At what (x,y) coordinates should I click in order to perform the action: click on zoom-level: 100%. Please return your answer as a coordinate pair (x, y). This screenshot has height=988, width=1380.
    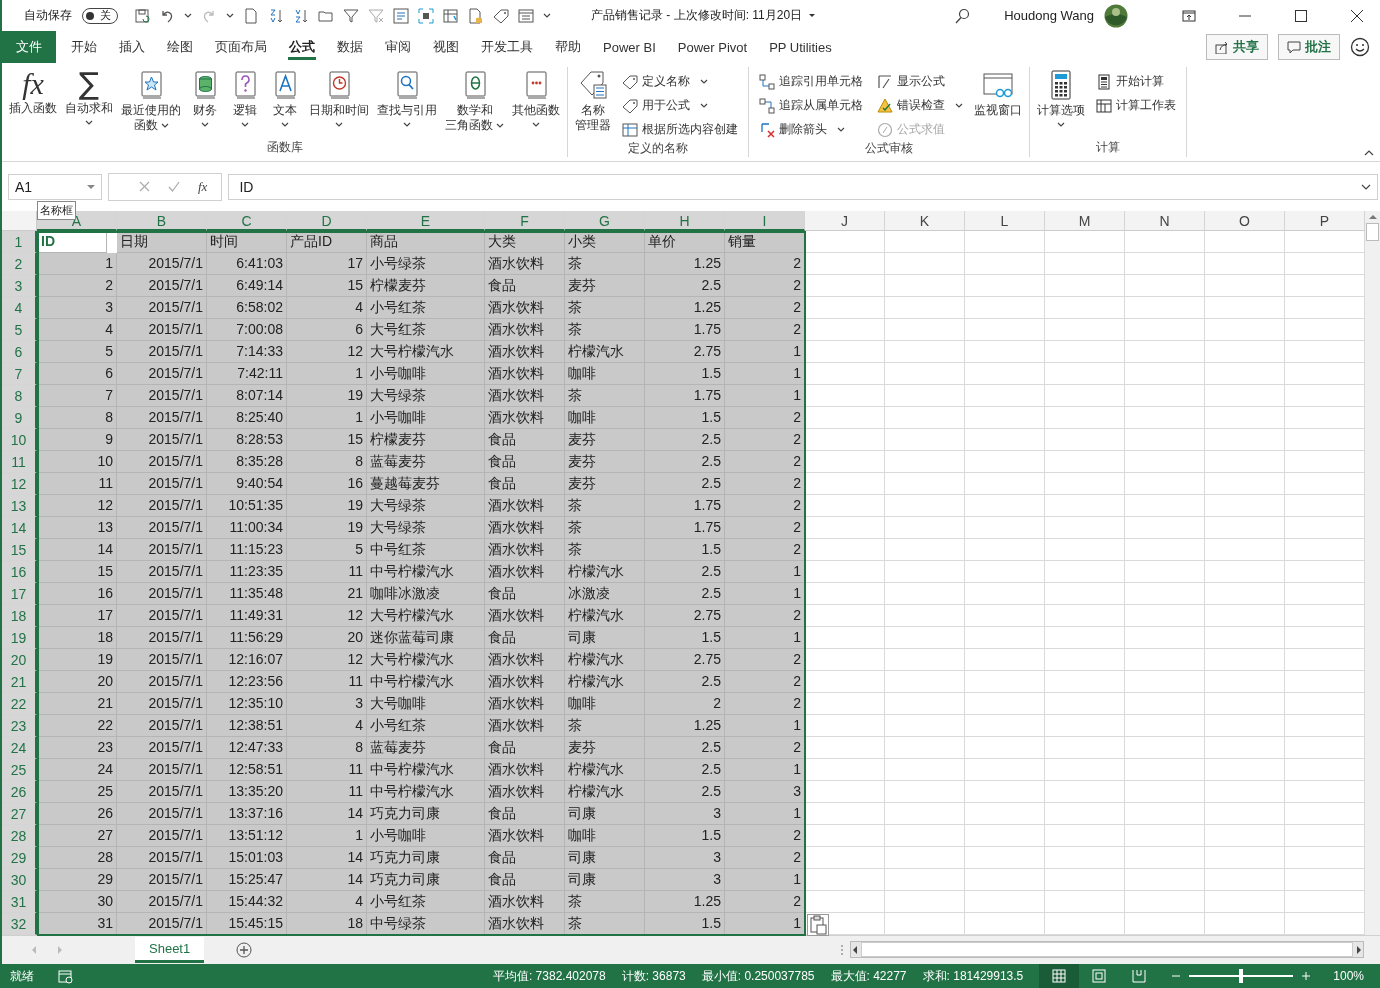
    Looking at the image, I should click on (1348, 976).